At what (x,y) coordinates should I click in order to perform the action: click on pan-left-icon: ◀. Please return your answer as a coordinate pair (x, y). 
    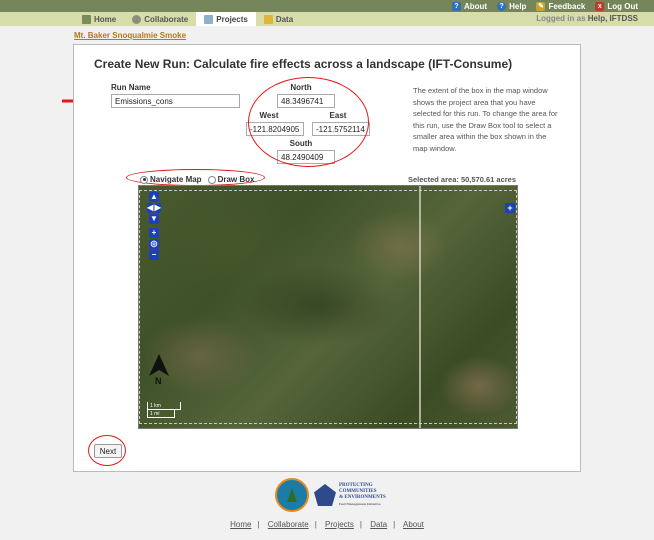
    Looking at the image, I should click on (150, 208).